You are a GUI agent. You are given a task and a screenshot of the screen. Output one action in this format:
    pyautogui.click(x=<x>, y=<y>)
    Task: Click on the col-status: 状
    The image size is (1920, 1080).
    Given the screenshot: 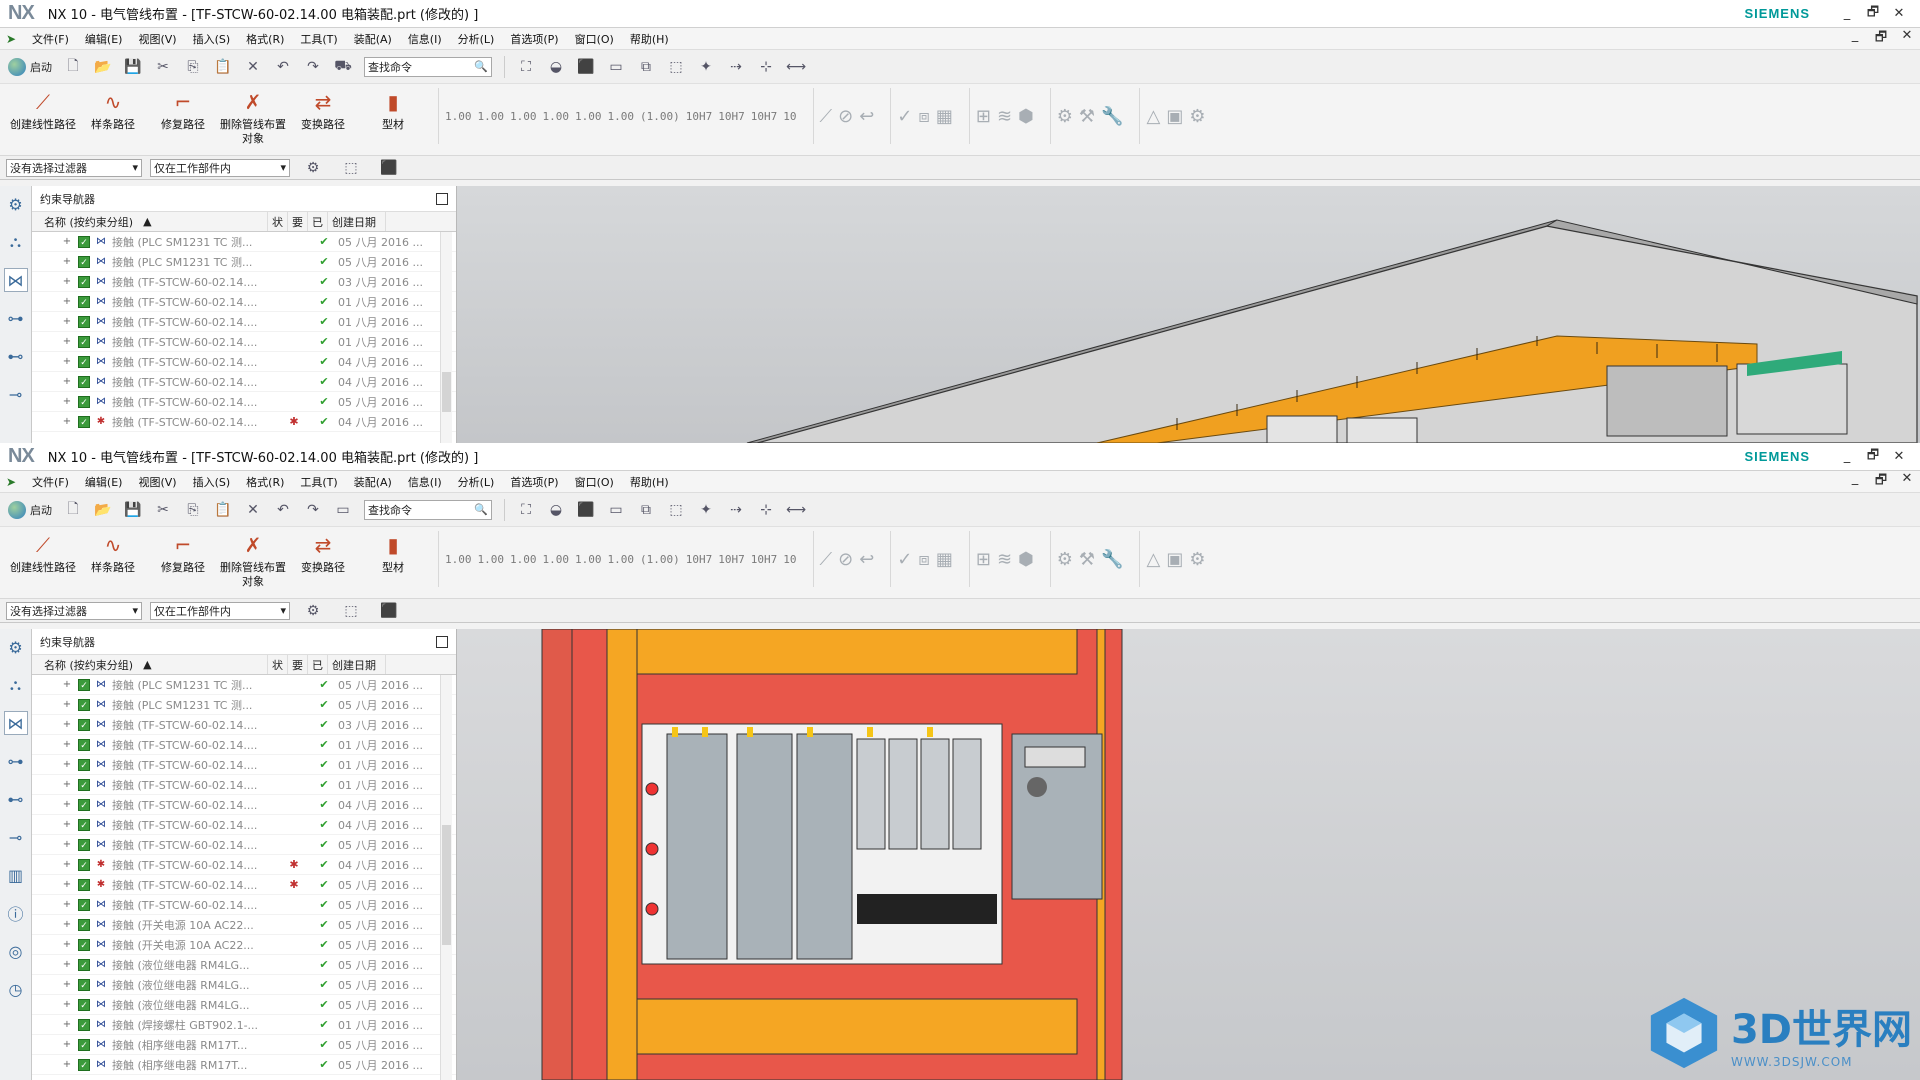 What is the action you would take?
    pyautogui.click(x=278, y=664)
    